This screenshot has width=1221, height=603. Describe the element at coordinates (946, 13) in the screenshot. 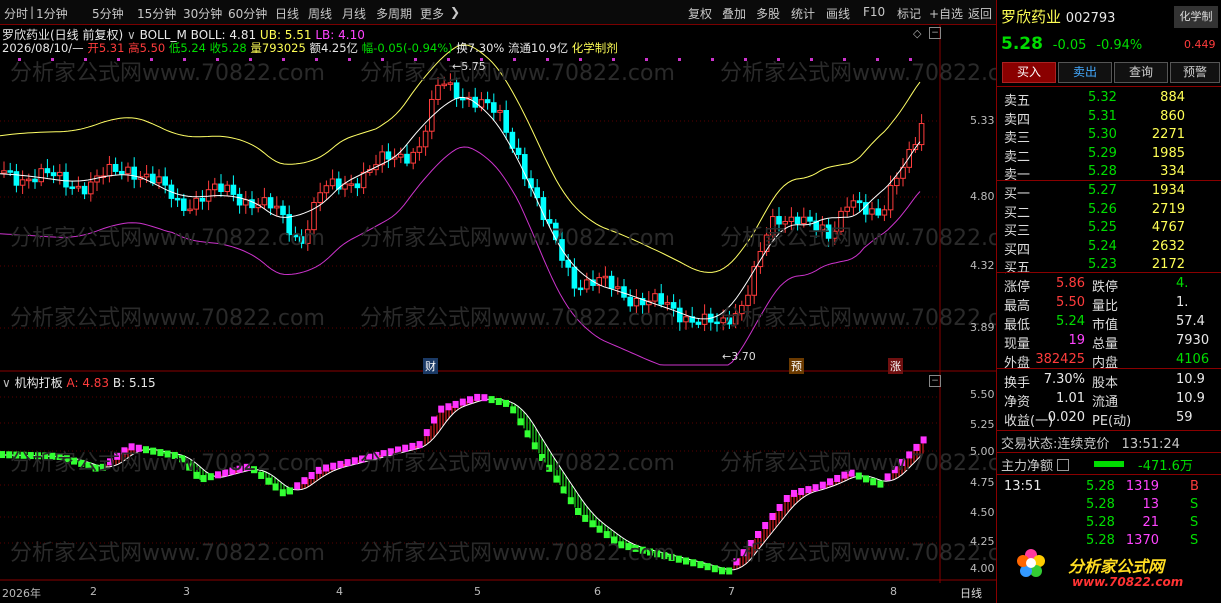

I see `tool-add-watchlist: +自选` at that location.